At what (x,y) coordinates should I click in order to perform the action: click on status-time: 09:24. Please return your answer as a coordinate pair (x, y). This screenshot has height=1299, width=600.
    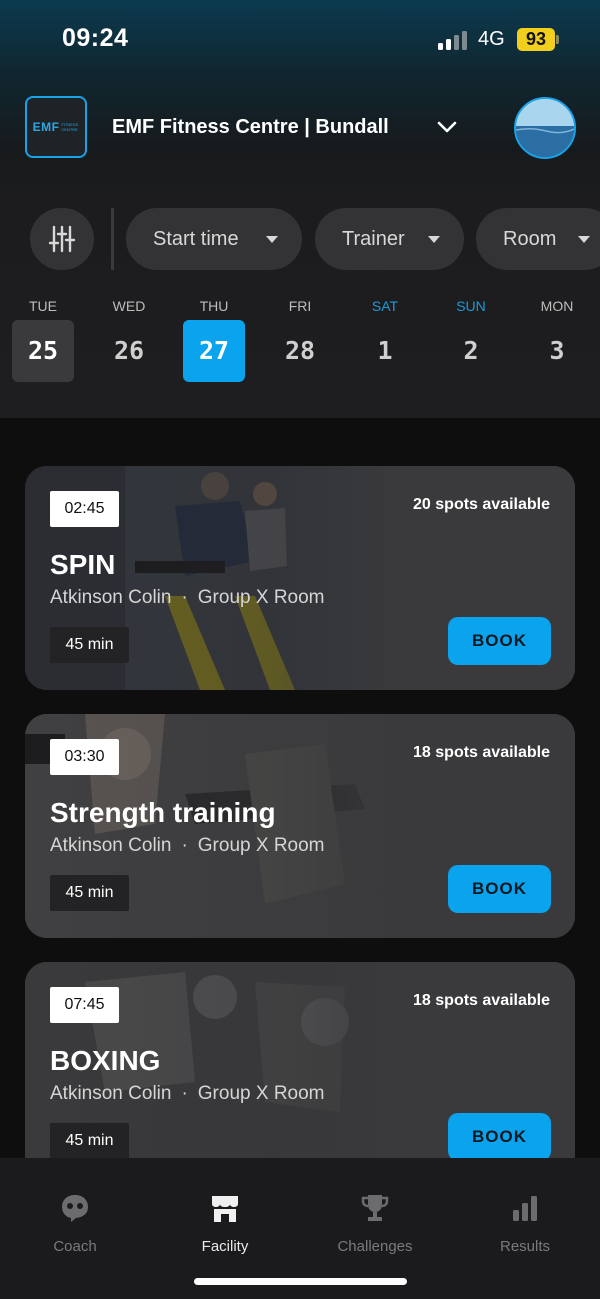
    Looking at the image, I should click on (95, 38).